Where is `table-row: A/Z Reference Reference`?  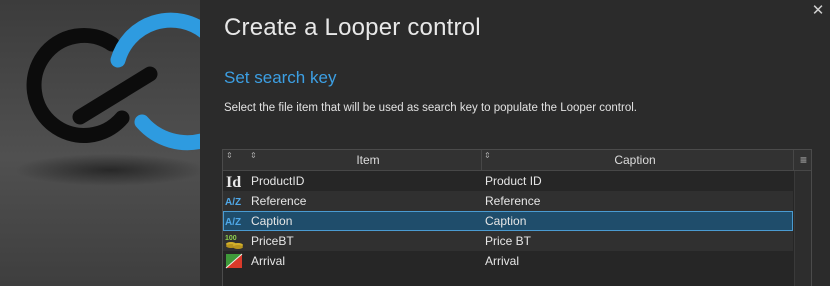 table-row: A/Z Reference Reference is located at coordinates (508, 201).